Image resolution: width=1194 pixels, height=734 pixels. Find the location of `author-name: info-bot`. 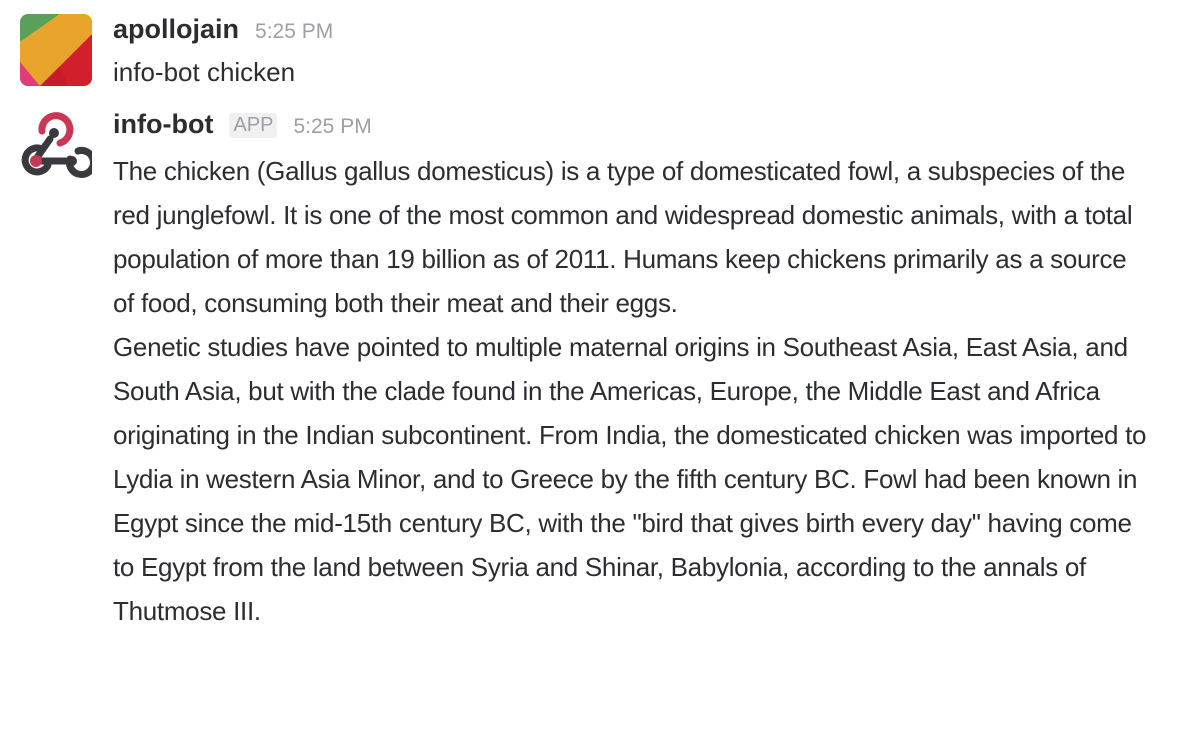

author-name: info-bot is located at coordinates (163, 124).